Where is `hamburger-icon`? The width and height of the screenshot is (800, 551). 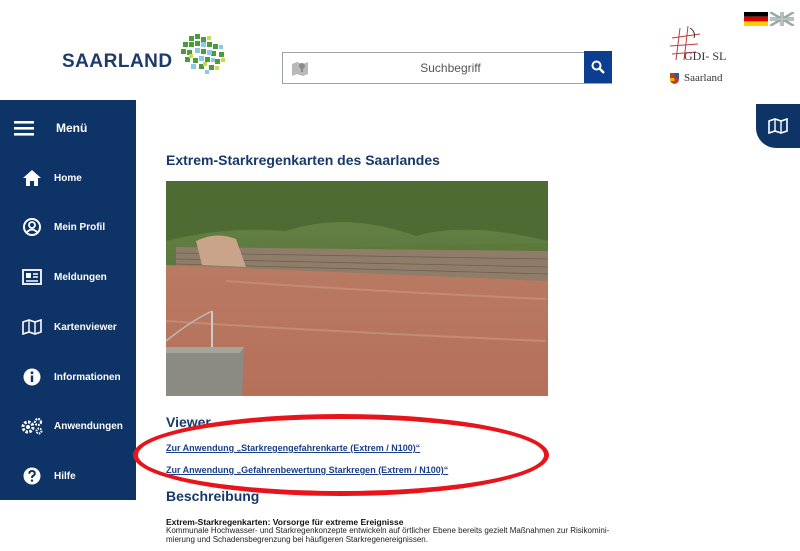 hamburger-icon is located at coordinates (24, 128).